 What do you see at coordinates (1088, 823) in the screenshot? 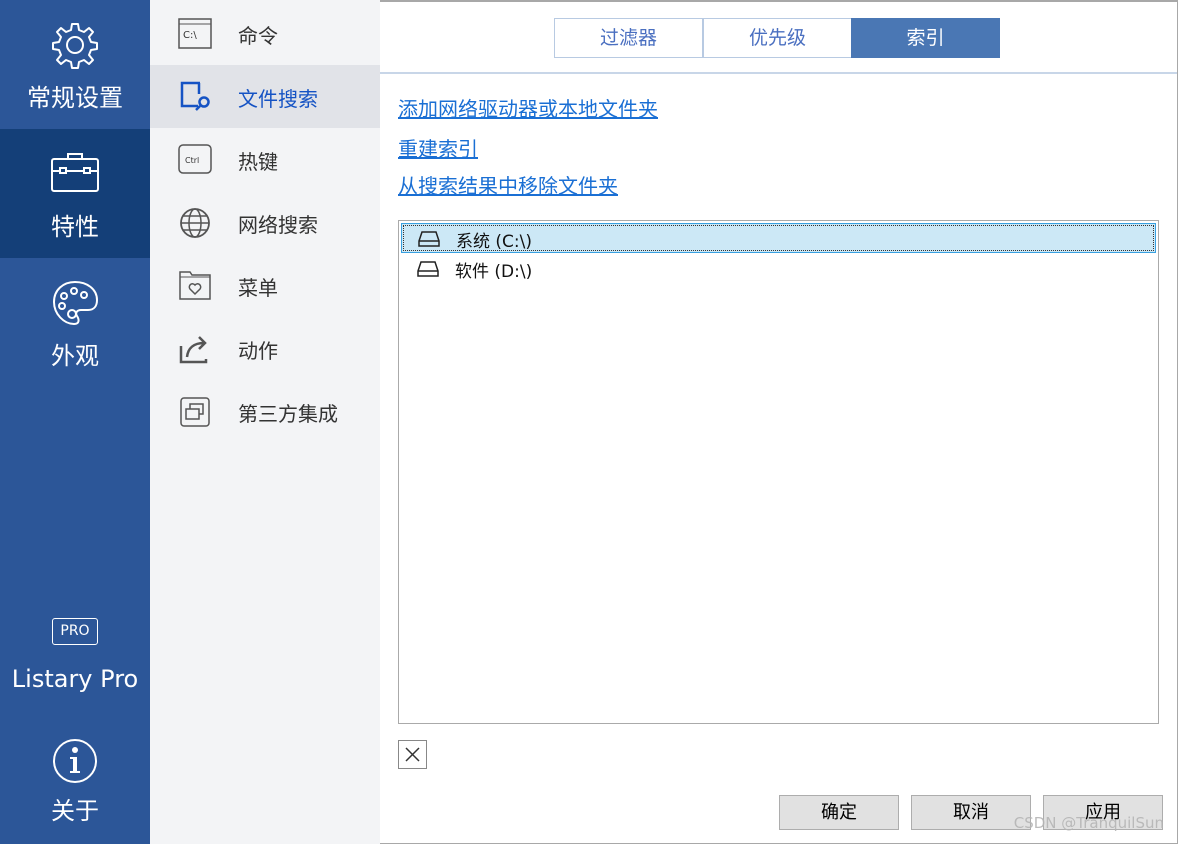
I see `watermark: CSDN @TranquilSun` at bounding box center [1088, 823].